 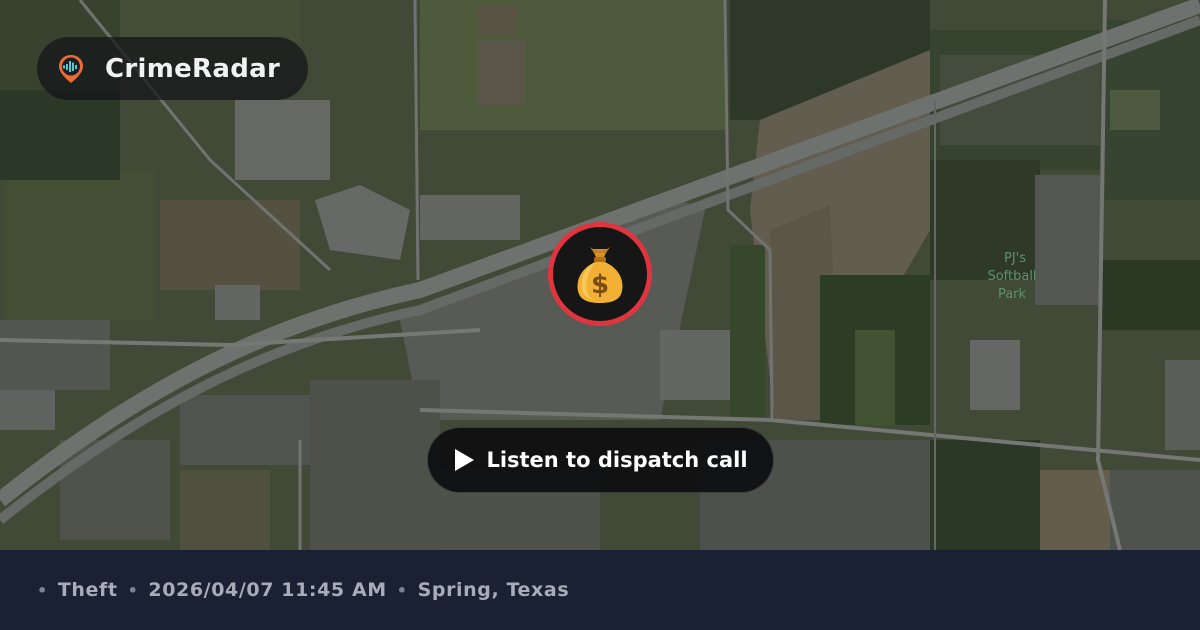 I want to click on incident-marker: $, so click(x=600, y=274).